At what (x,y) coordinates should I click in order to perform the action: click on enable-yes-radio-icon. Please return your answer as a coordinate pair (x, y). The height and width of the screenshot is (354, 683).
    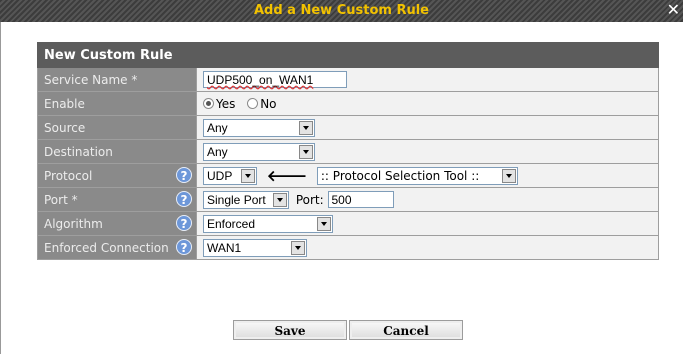
    Looking at the image, I should click on (208, 104).